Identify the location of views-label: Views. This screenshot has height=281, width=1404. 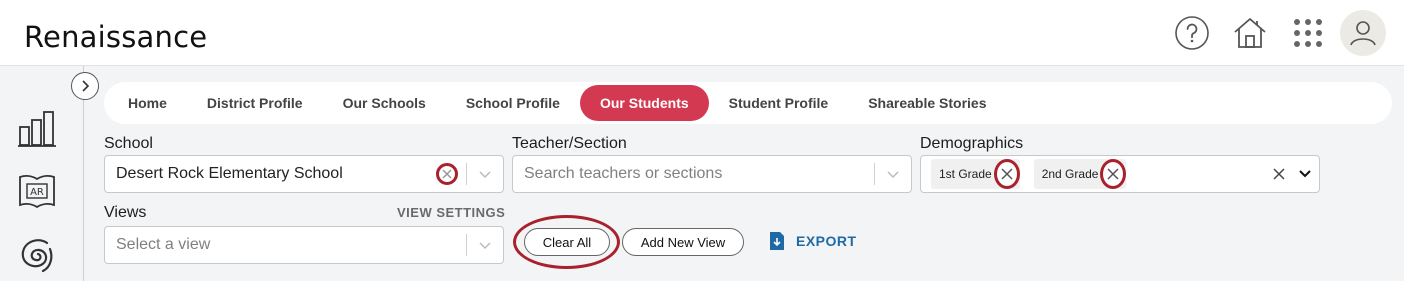
(125, 212).